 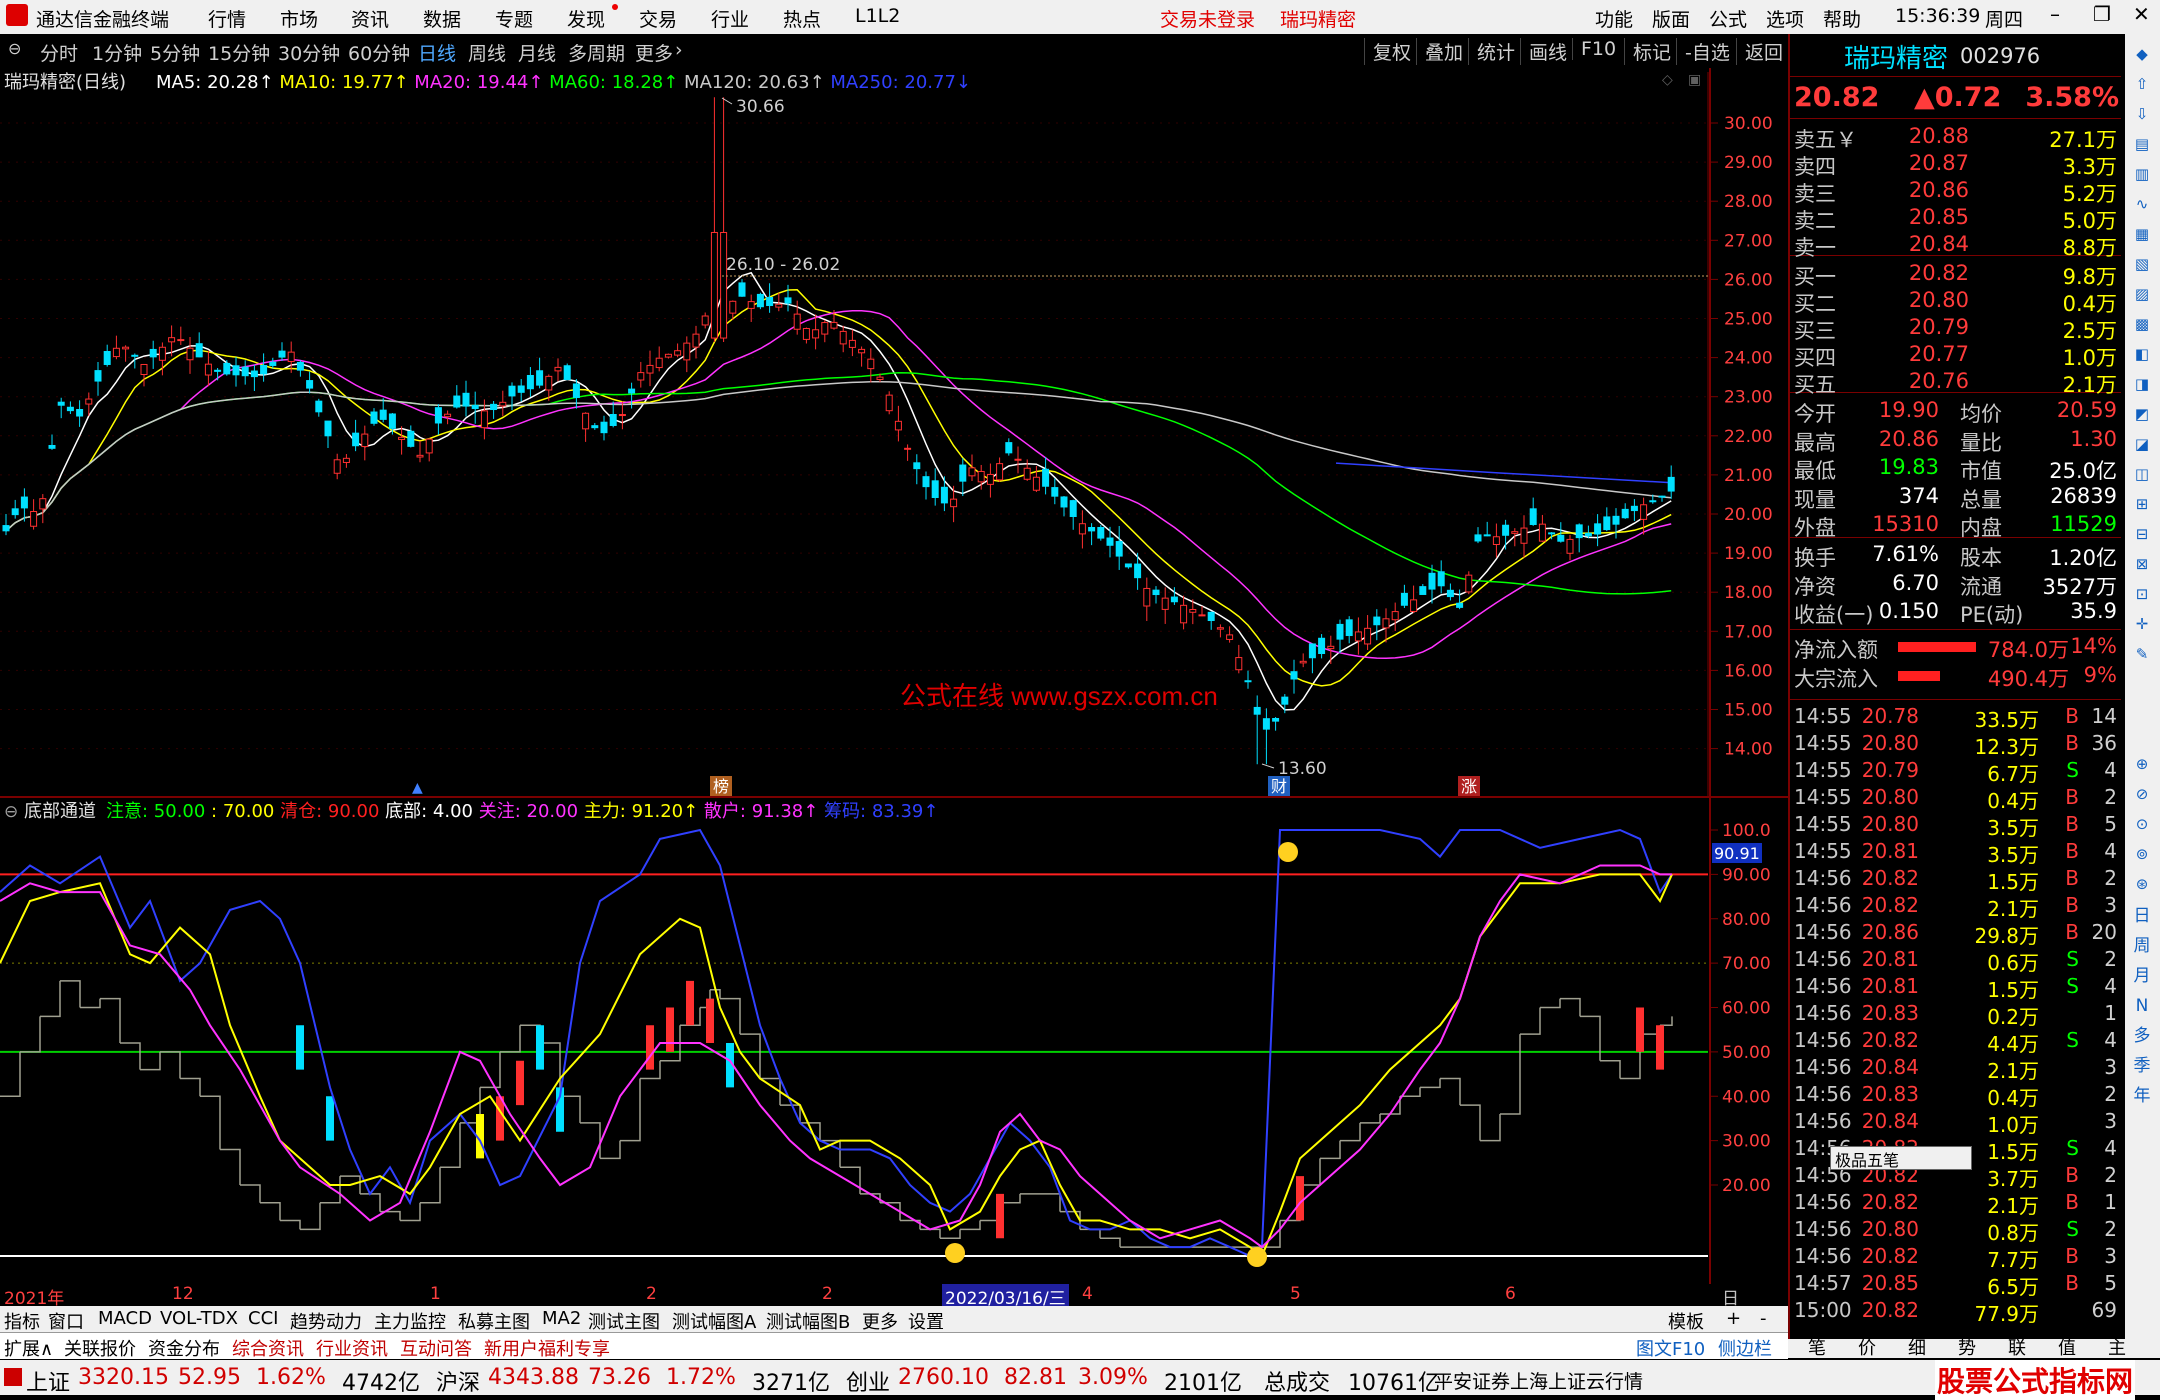 I want to click on tab-timeshare: 分时, so click(x=59, y=52).